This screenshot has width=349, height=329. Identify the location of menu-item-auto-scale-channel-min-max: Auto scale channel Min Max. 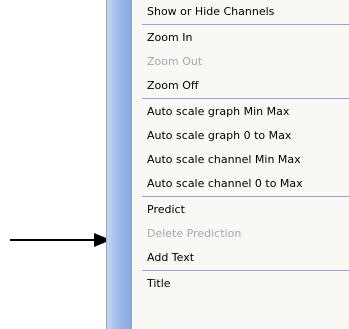
(240, 160).